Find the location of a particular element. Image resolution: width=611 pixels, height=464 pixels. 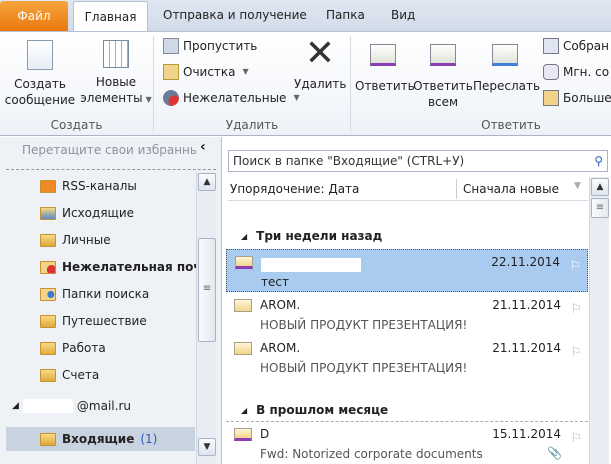

reply-all-button: Ответить всем is located at coordinates (443, 77).